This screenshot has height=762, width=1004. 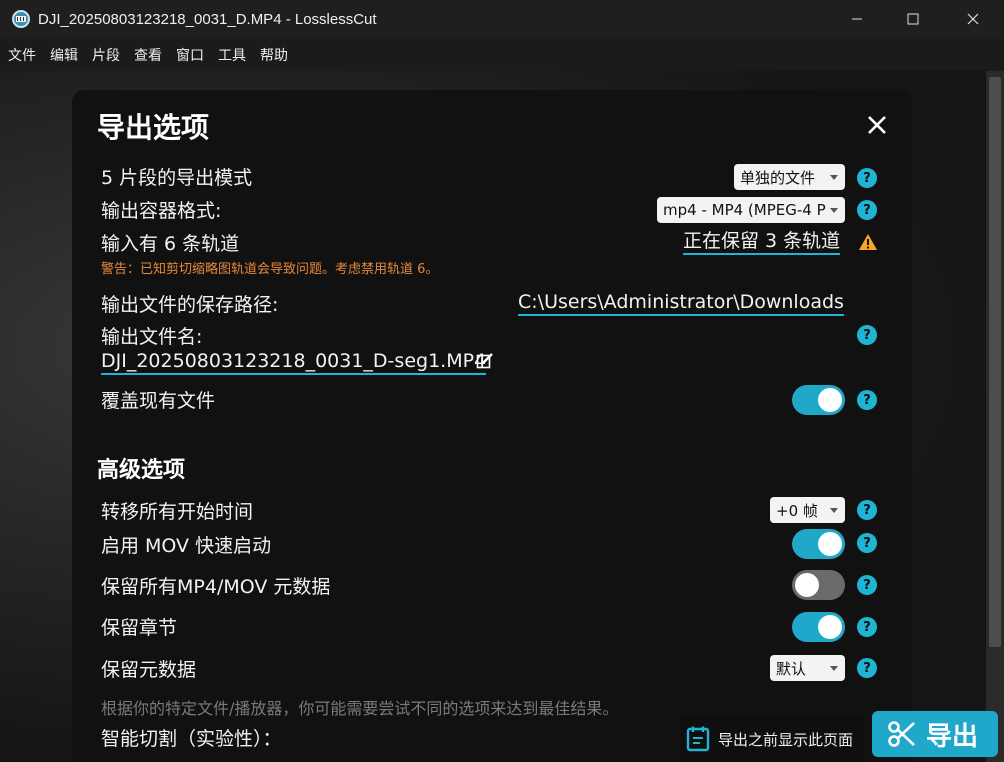 I want to click on smart-cut-label: 智能切割（实验性）：, so click(x=191, y=739).